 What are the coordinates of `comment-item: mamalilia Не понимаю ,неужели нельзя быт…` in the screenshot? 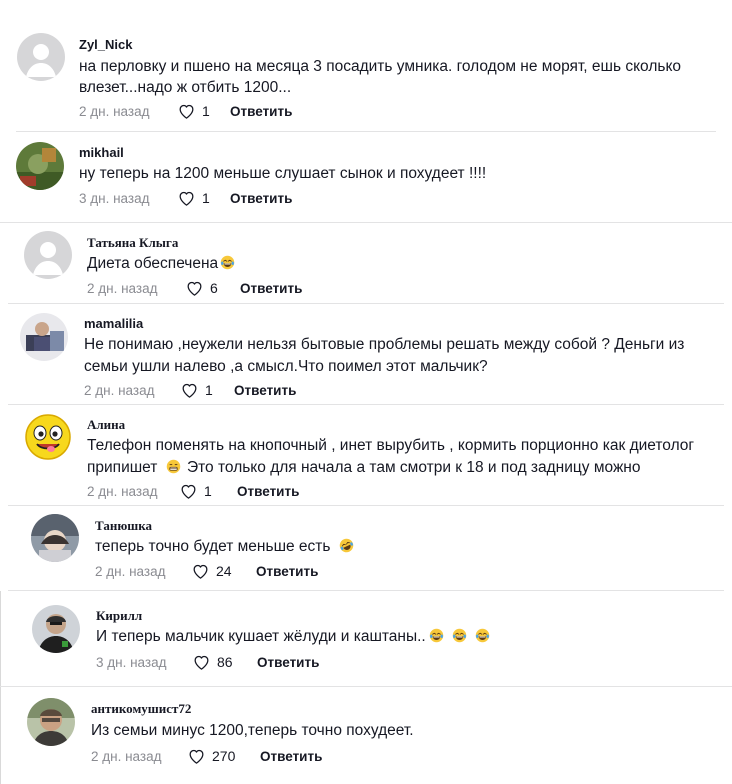 It's located at (366, 354).